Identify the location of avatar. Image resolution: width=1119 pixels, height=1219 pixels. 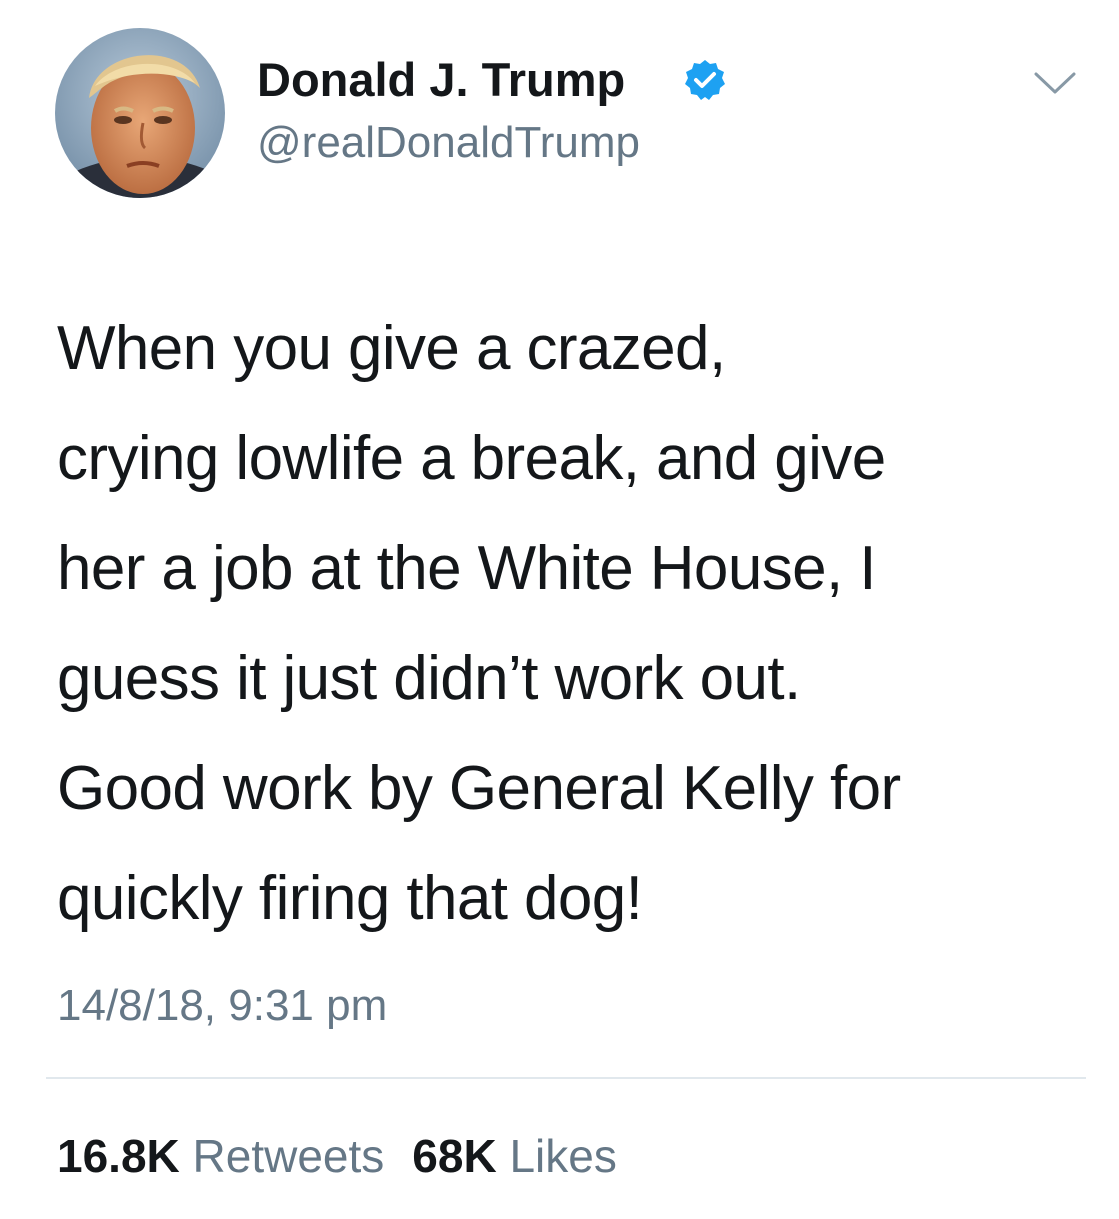
(140, 113).